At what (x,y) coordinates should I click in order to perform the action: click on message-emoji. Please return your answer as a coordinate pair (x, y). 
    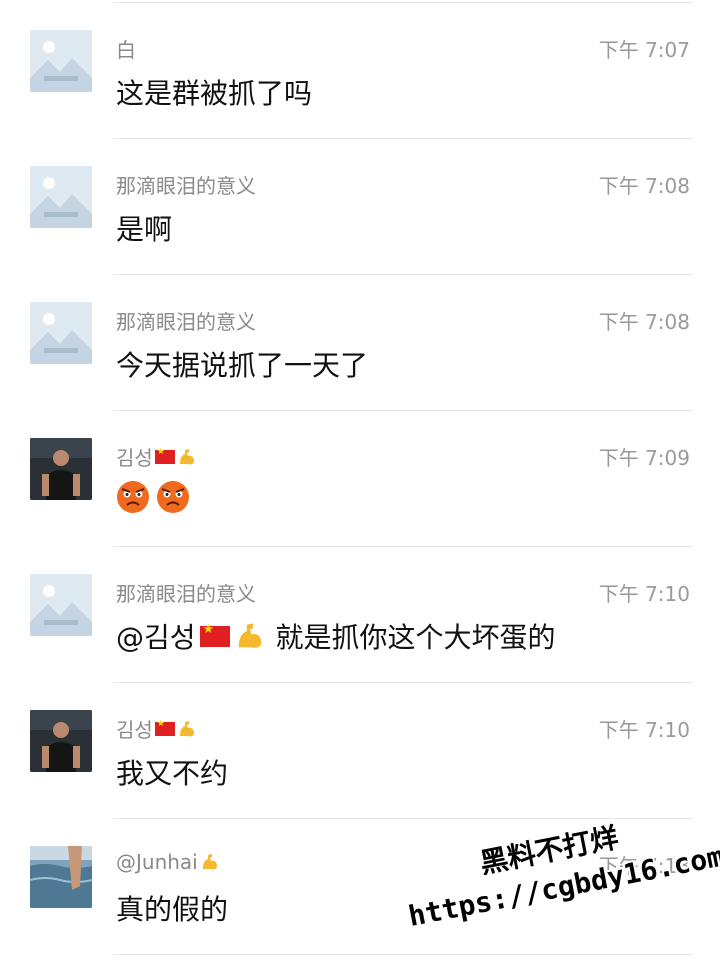
    Looking at the image, I should click on (154, 497).